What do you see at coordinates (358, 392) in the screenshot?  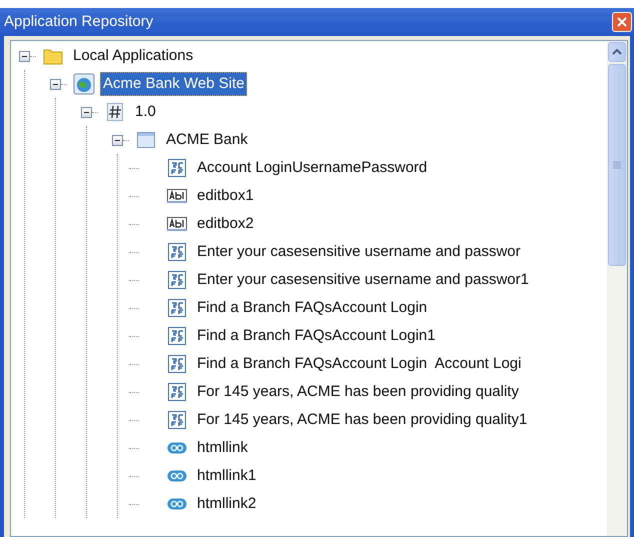 I see `tree-item-label: For 145 years, ACME has been providing quality` at bounding box center [358, 392].